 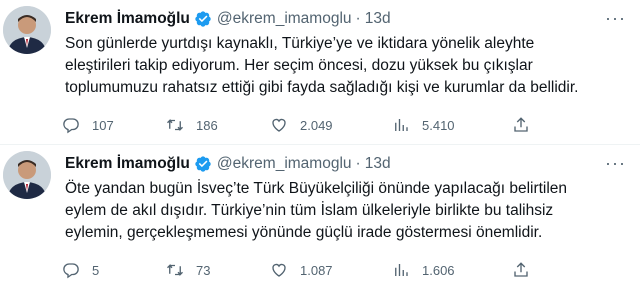 I want to click on reply-button: 5, so click(x=80, y=270).